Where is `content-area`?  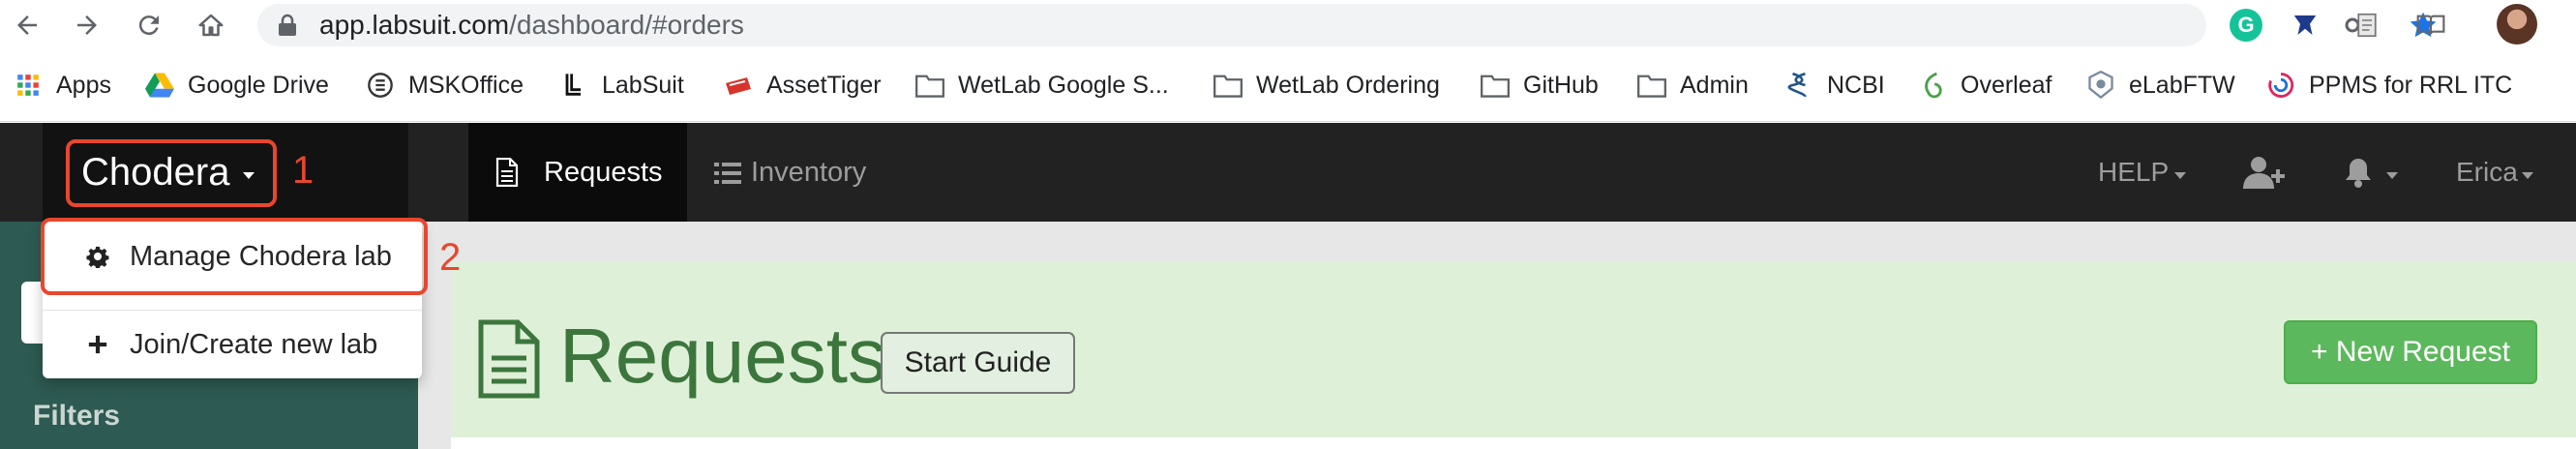 content-area is located at coordinates (1513, 443).